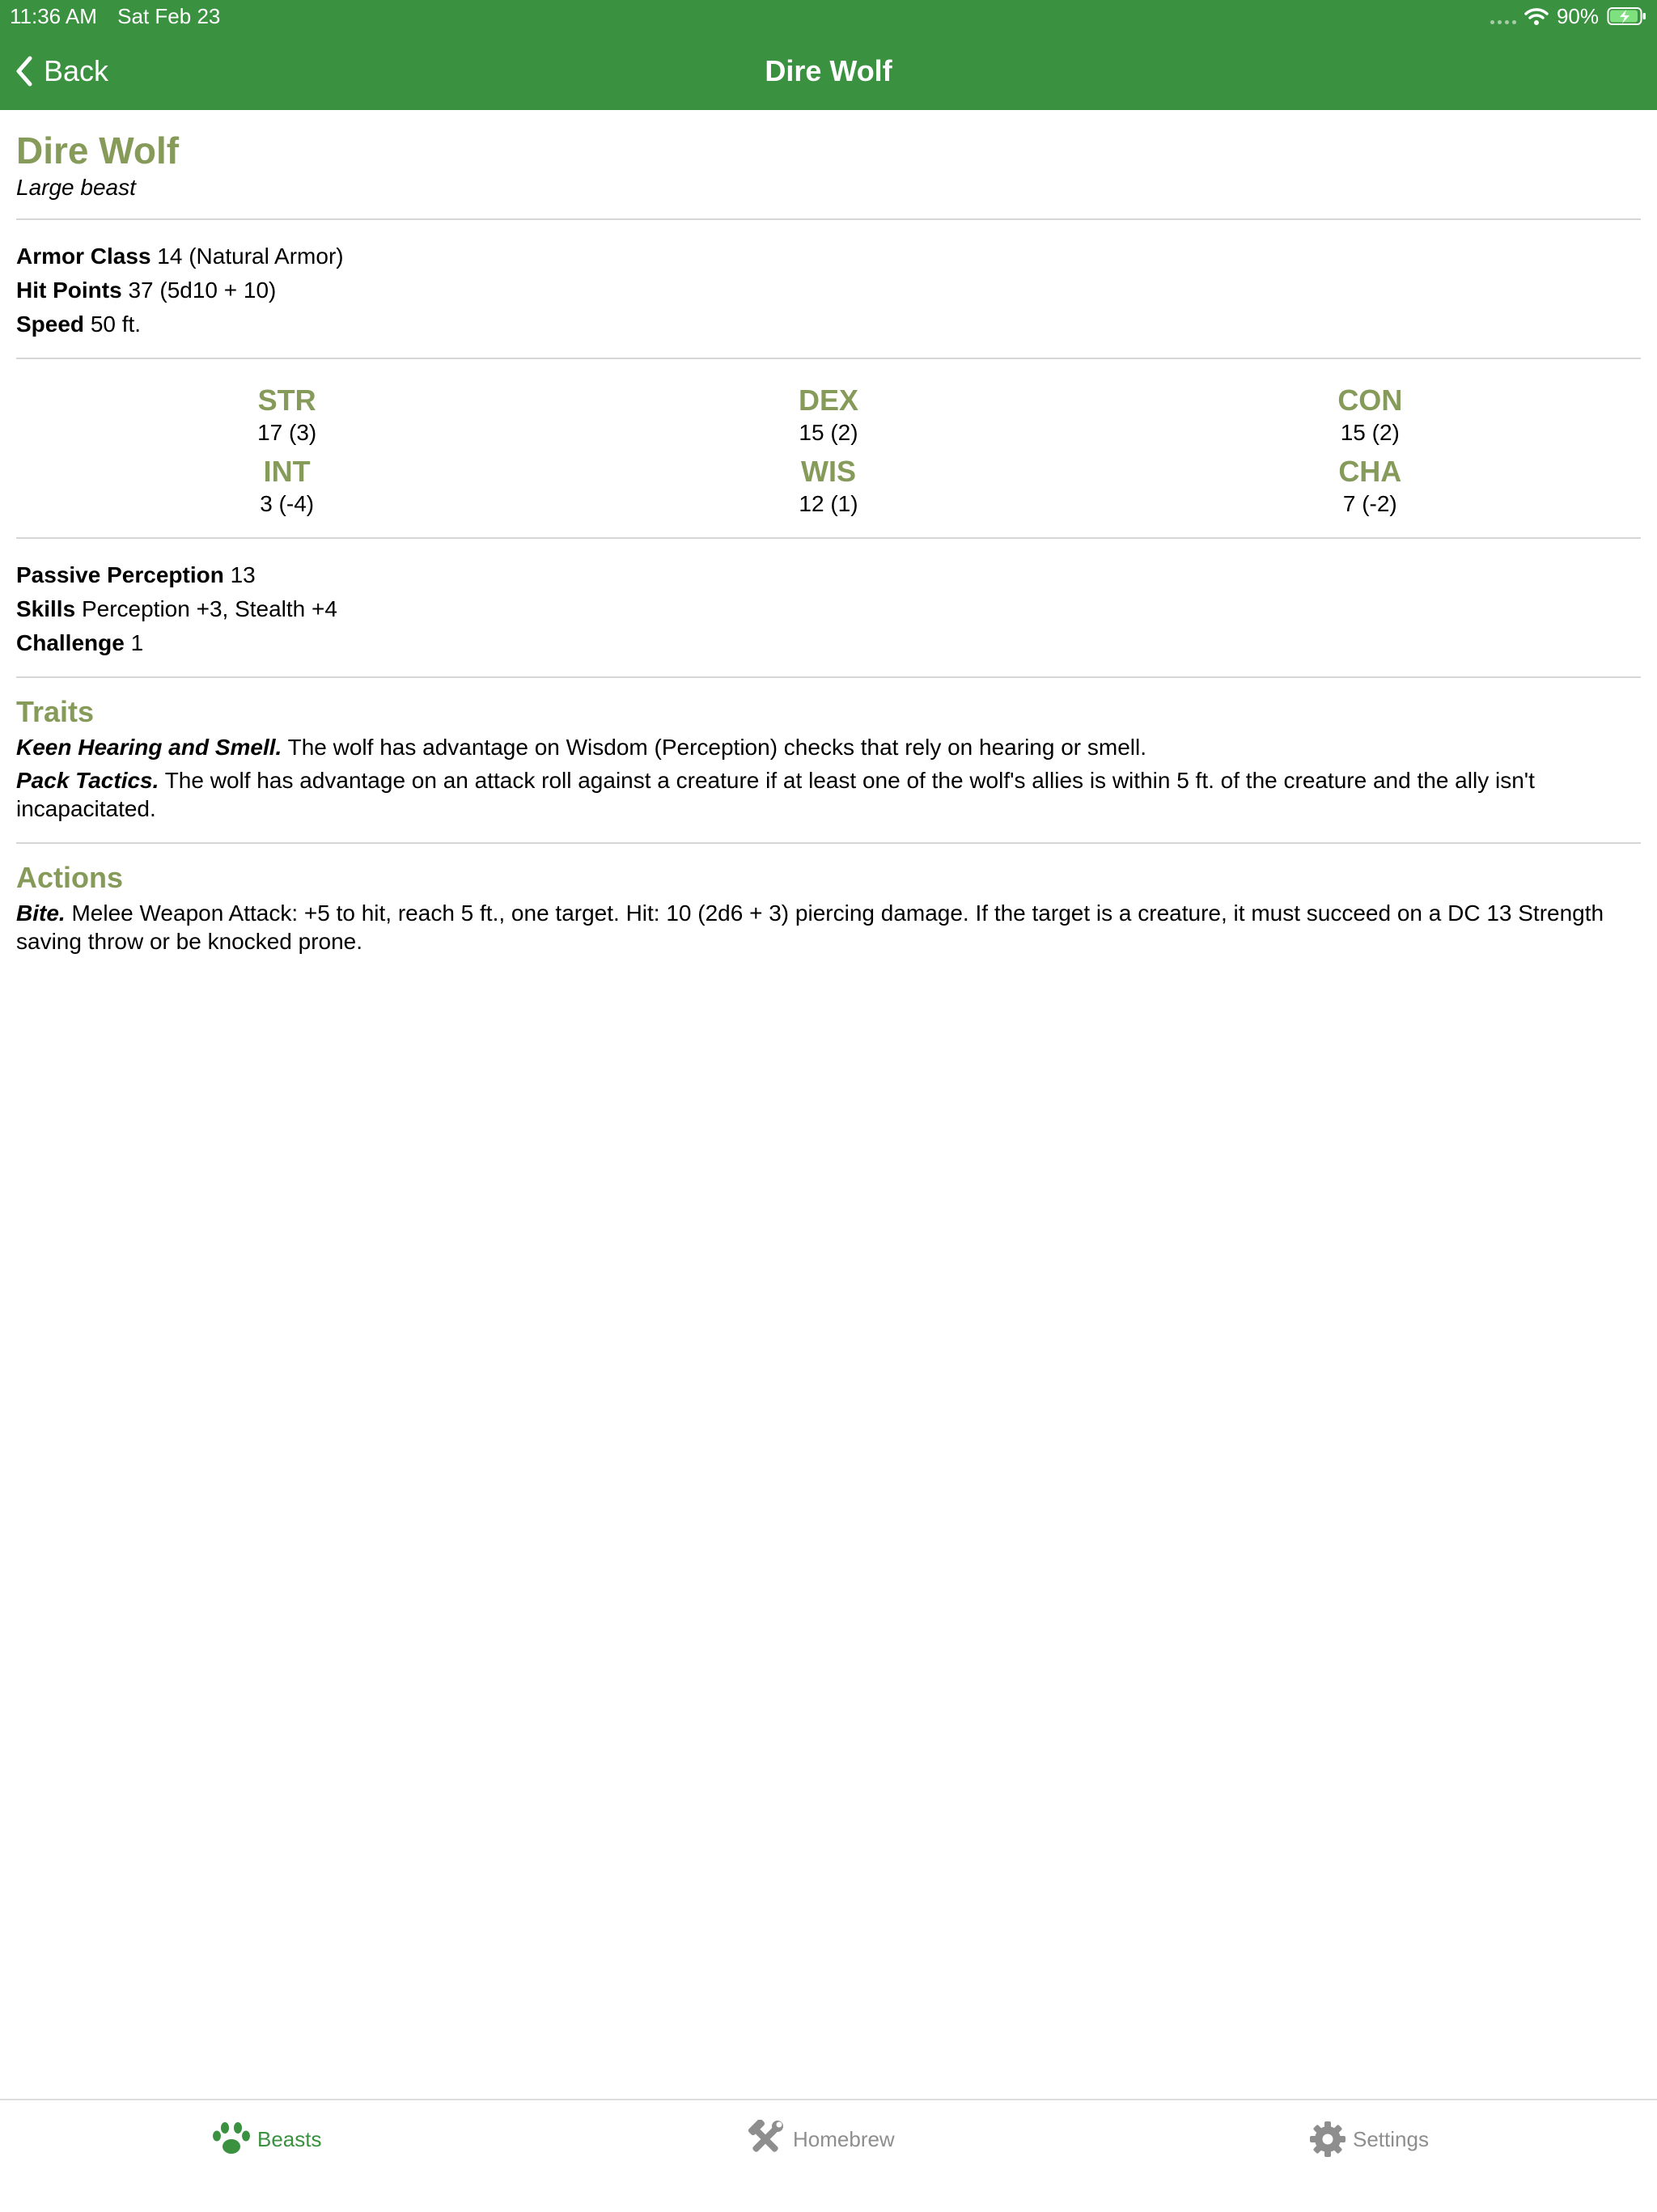 Image resolution: width=1657 pixels, height=2212 pixels. What do you see at coordinates (55, 711) in the screenshot?
I see `traits-title: Traits` at bounding box center [55, 711].